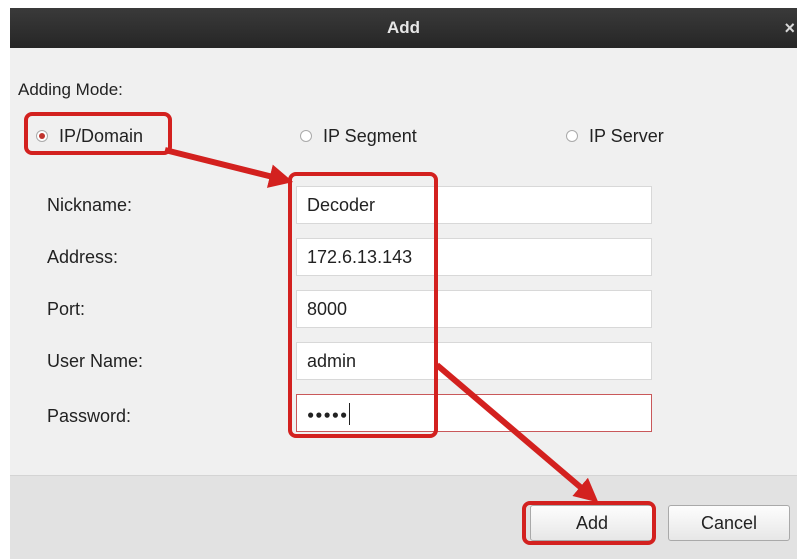 The image size is (797, 559). What do you see at coordinates (626, 135) in the screenshot?
I see `radio-ip-server-label: IP Server` at bounding box center [626, 135].